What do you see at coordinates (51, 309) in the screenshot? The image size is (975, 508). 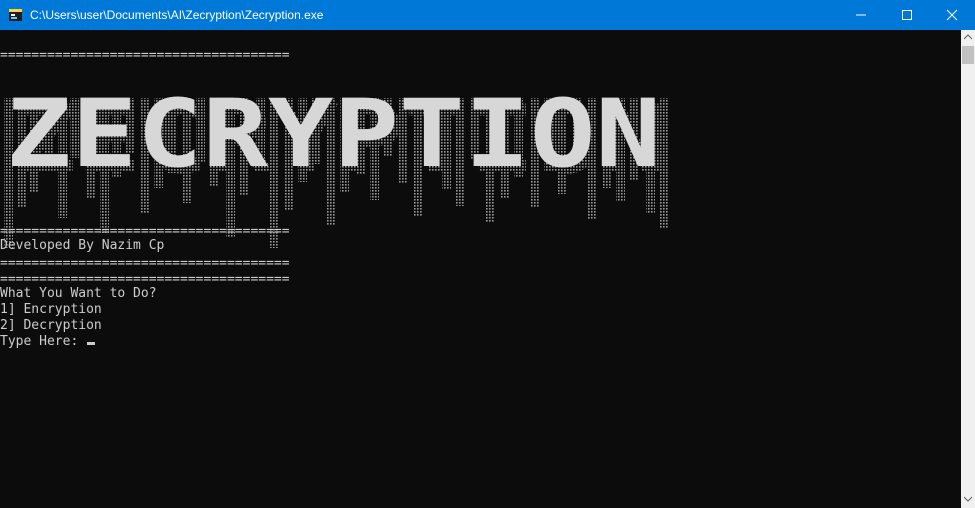 I see `menu-option-encryption: 1] Encryption` at bounding box center [51, 309].